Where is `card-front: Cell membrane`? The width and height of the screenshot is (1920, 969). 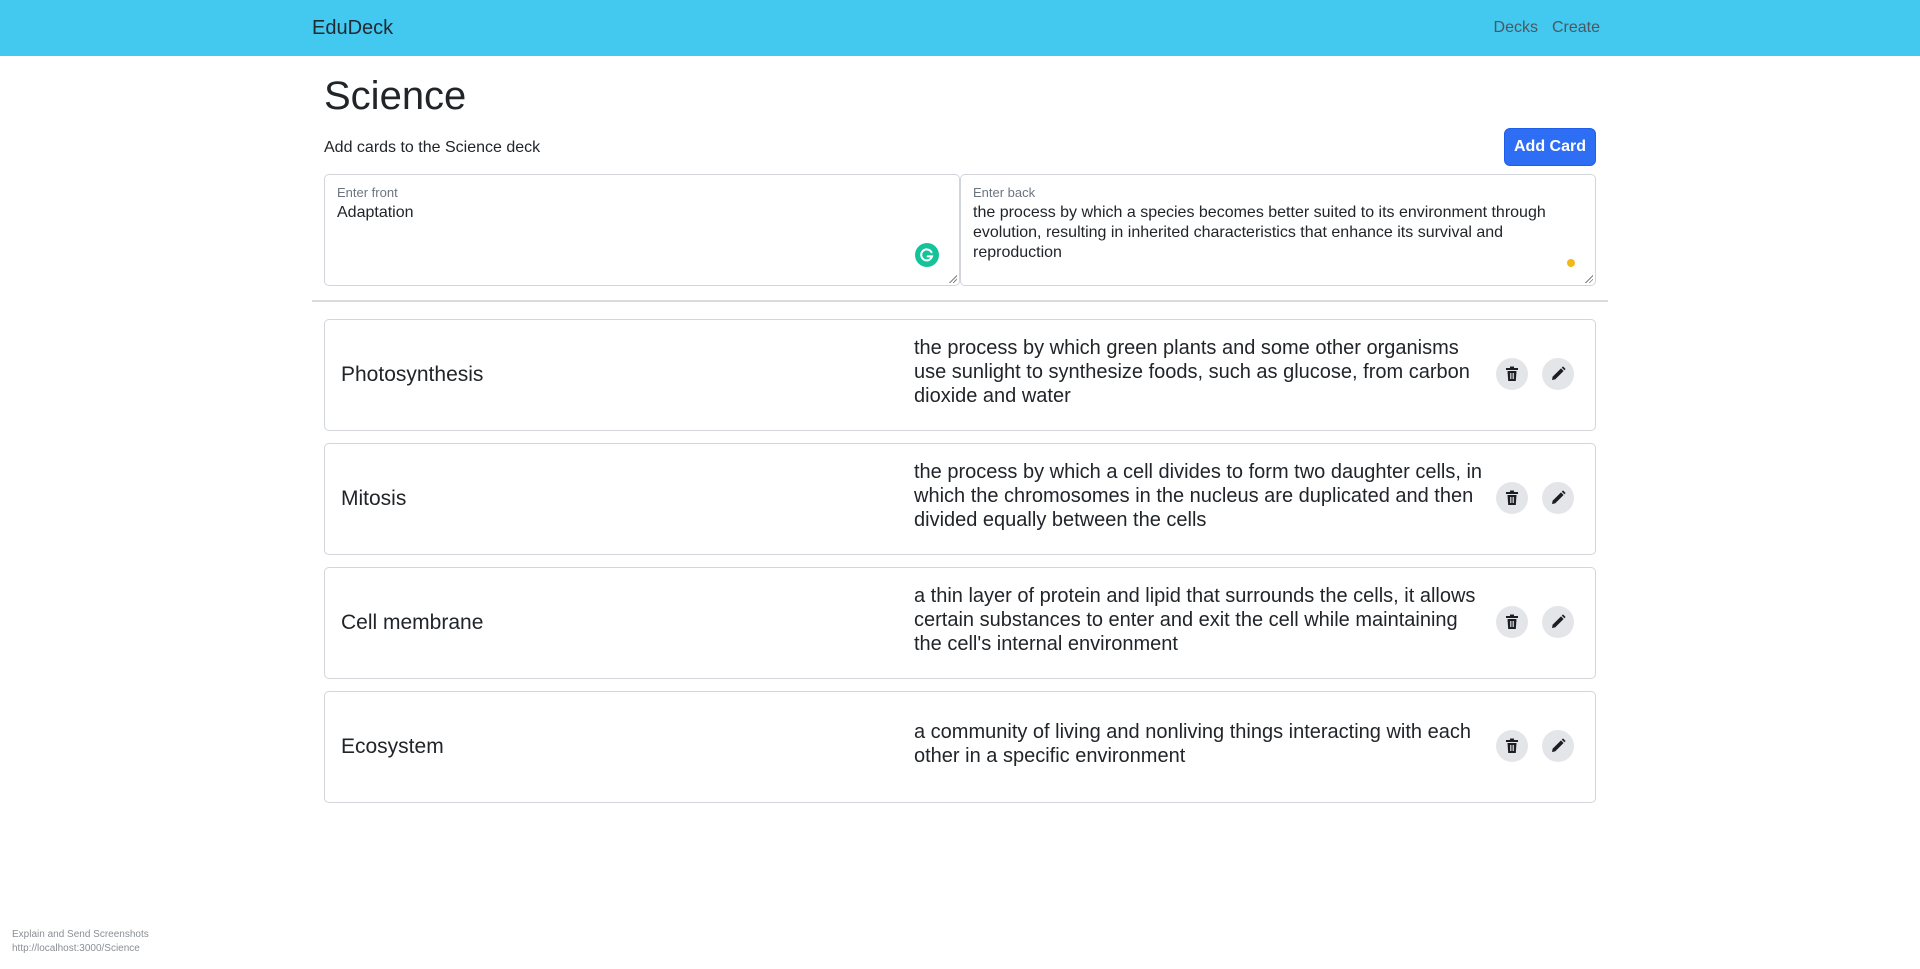 card-front: Cell membrane is located at coordinates (412, 622).